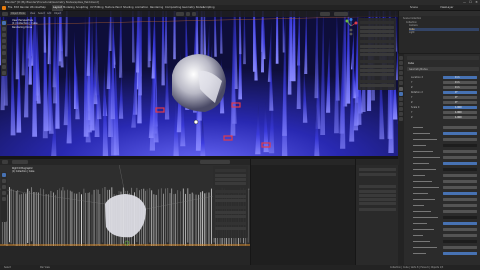 The width and height of the screenshot is (480, 270). I want to click on measure-tool-icon, so click(4, 67).